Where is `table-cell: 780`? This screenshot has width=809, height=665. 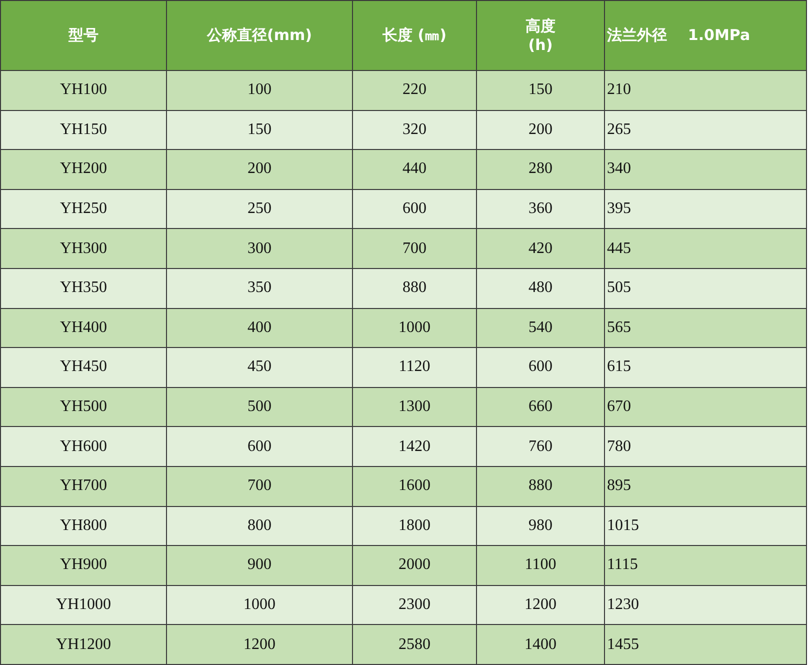 table-cell: 780 is located at coordinates (705, 446).